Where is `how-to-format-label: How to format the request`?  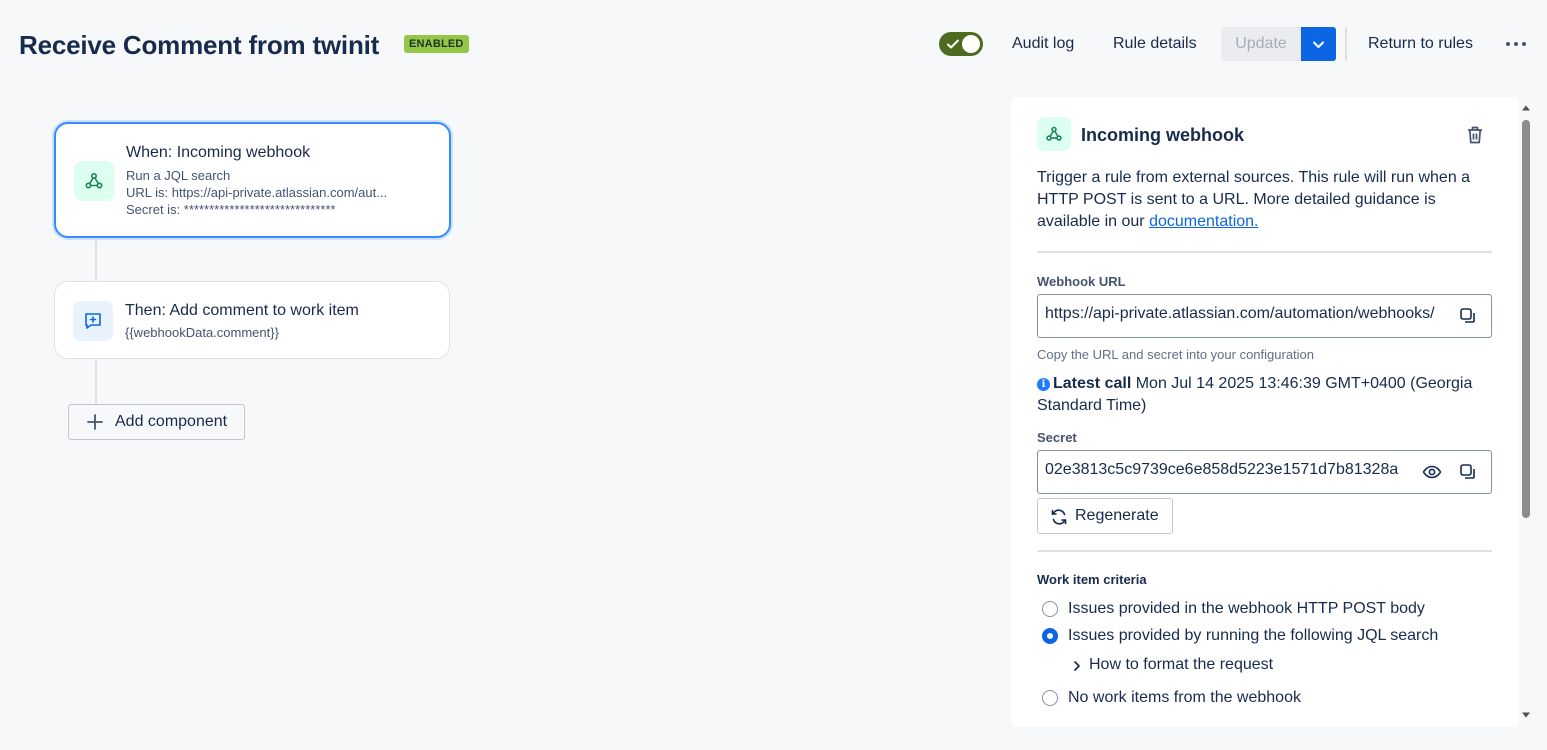 how-to-format-label: How to format the request is located at coordinates (1181, 664).